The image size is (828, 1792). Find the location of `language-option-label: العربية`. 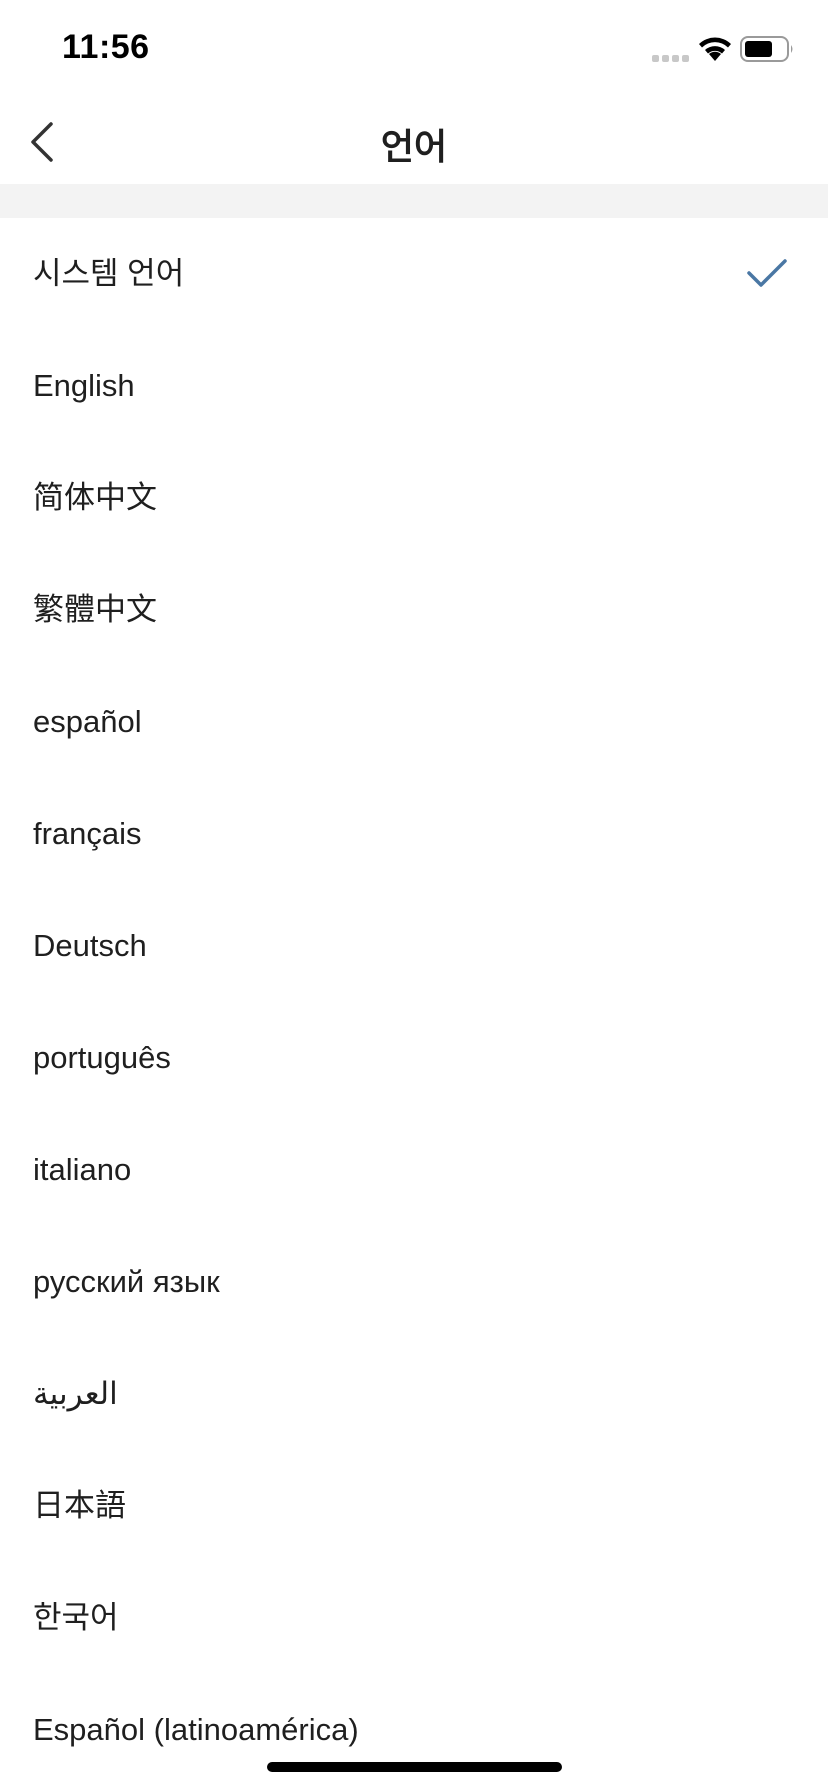

language-option-label: العربية is located at coordinates (75, 1393).